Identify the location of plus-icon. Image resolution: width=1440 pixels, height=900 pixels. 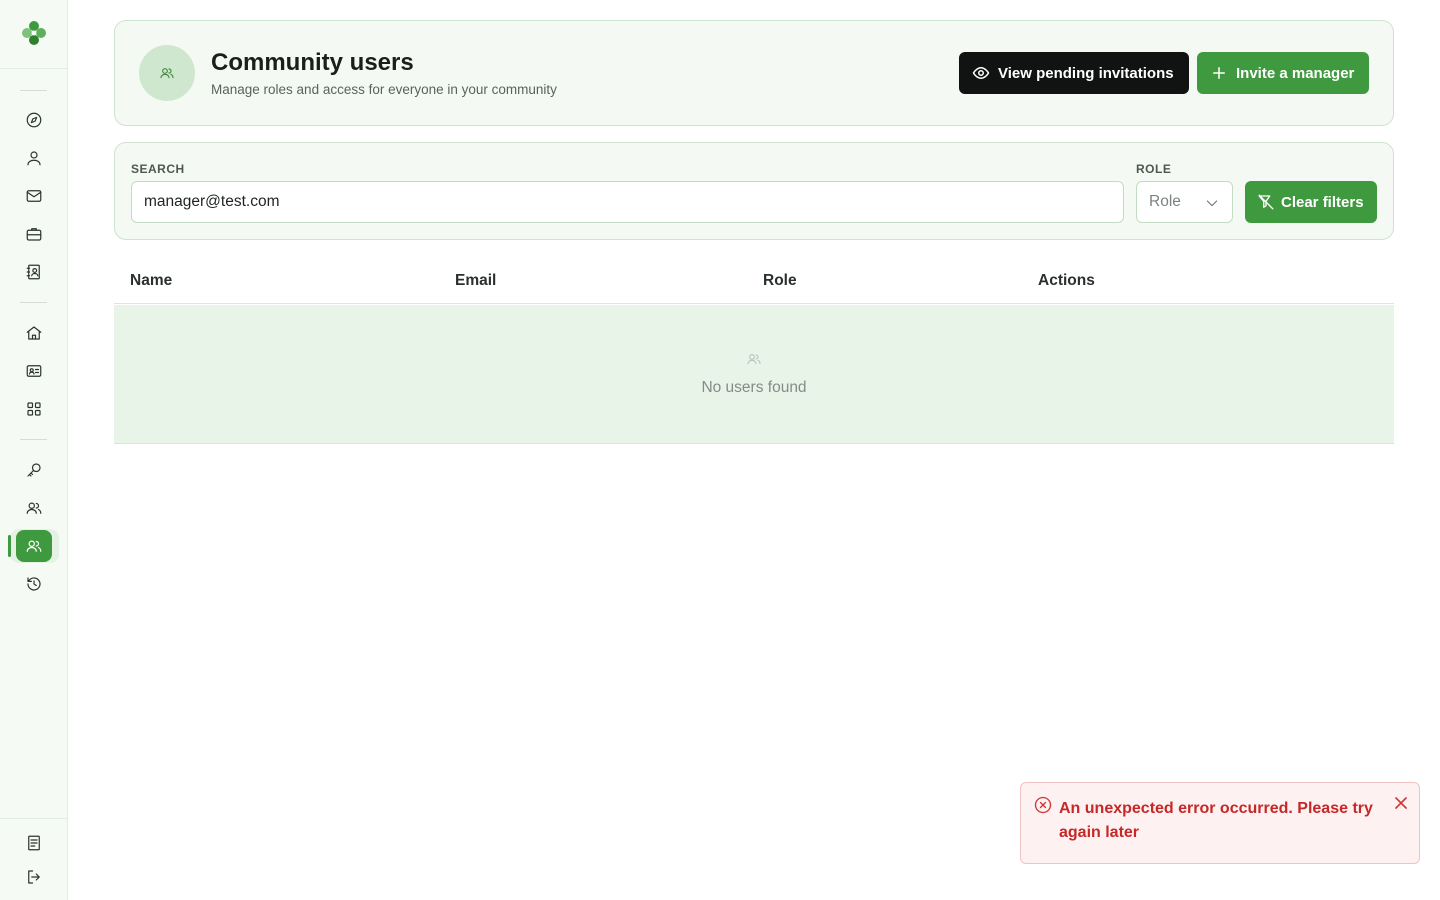
(1219, 73).